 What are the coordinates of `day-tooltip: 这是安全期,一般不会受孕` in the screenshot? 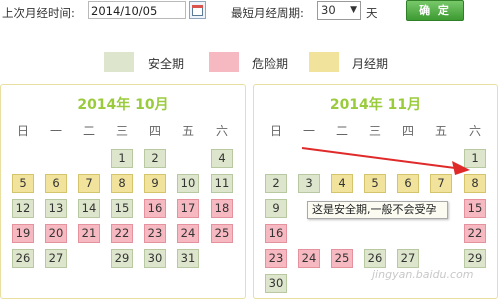 It's located at (377, 210).